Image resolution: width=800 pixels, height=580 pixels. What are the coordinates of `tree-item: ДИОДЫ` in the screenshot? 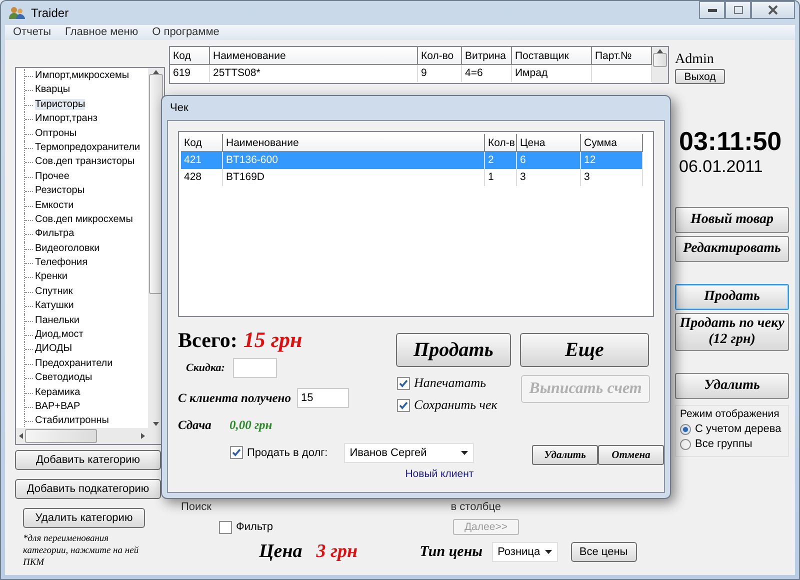 It's located at (53, 348).